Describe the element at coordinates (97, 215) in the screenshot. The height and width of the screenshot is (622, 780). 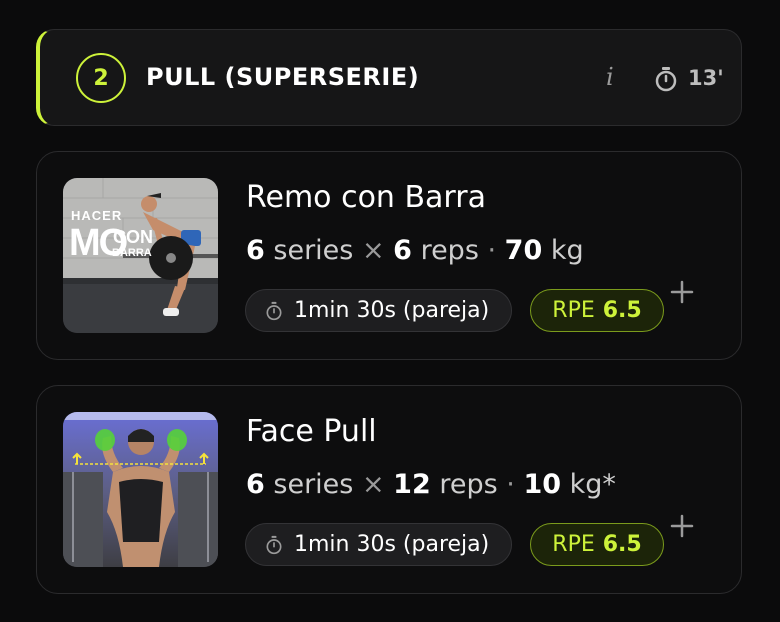
I see `thumbnail-text-hacer: HACER` at that location.